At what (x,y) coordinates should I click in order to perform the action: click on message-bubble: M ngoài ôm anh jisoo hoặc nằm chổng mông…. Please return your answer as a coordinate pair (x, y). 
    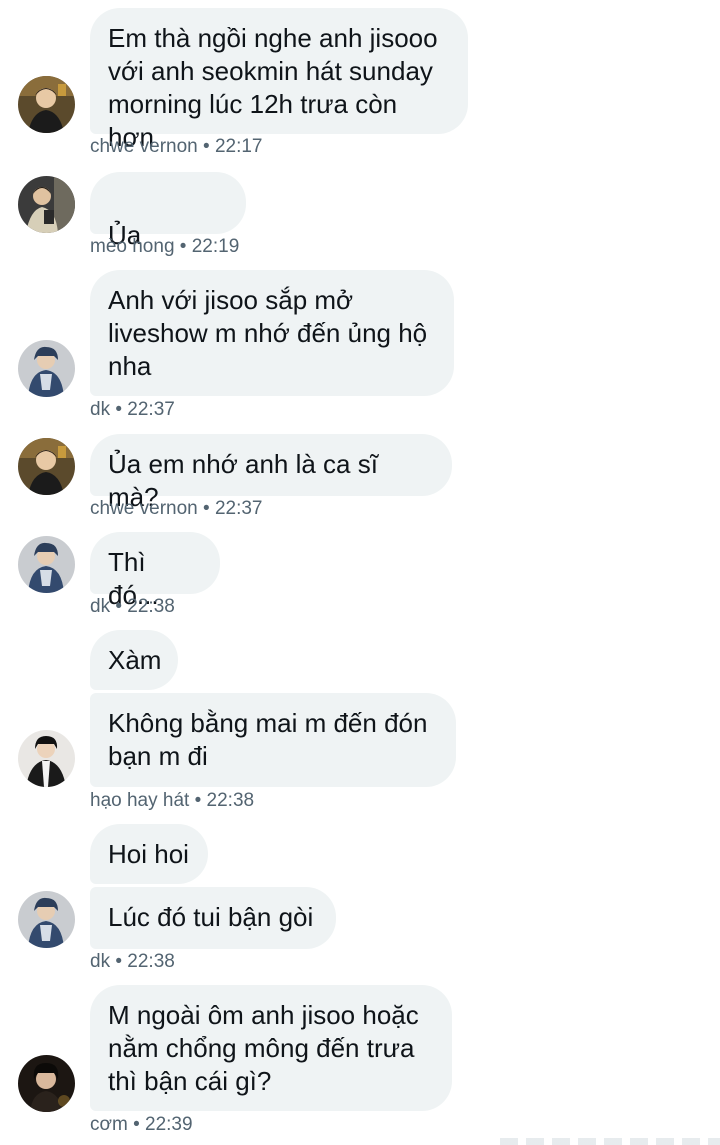
    Looking at the image, I should click on (271, 1048).